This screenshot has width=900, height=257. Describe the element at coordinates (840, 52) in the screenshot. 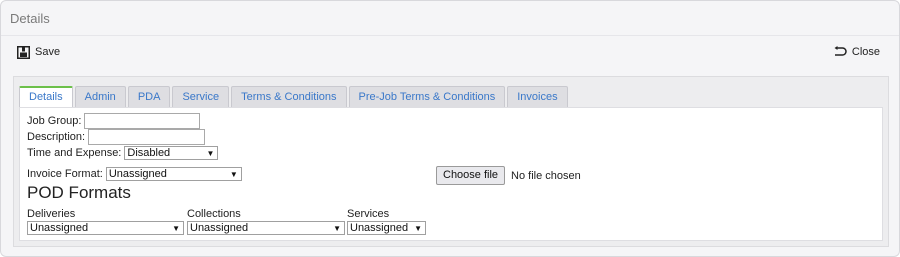

I see `undo-arrow-icon` at that location.